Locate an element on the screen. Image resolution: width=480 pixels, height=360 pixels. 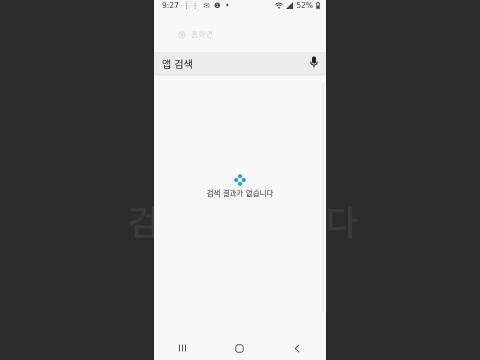
back-button is located at coordinates (297, 348).